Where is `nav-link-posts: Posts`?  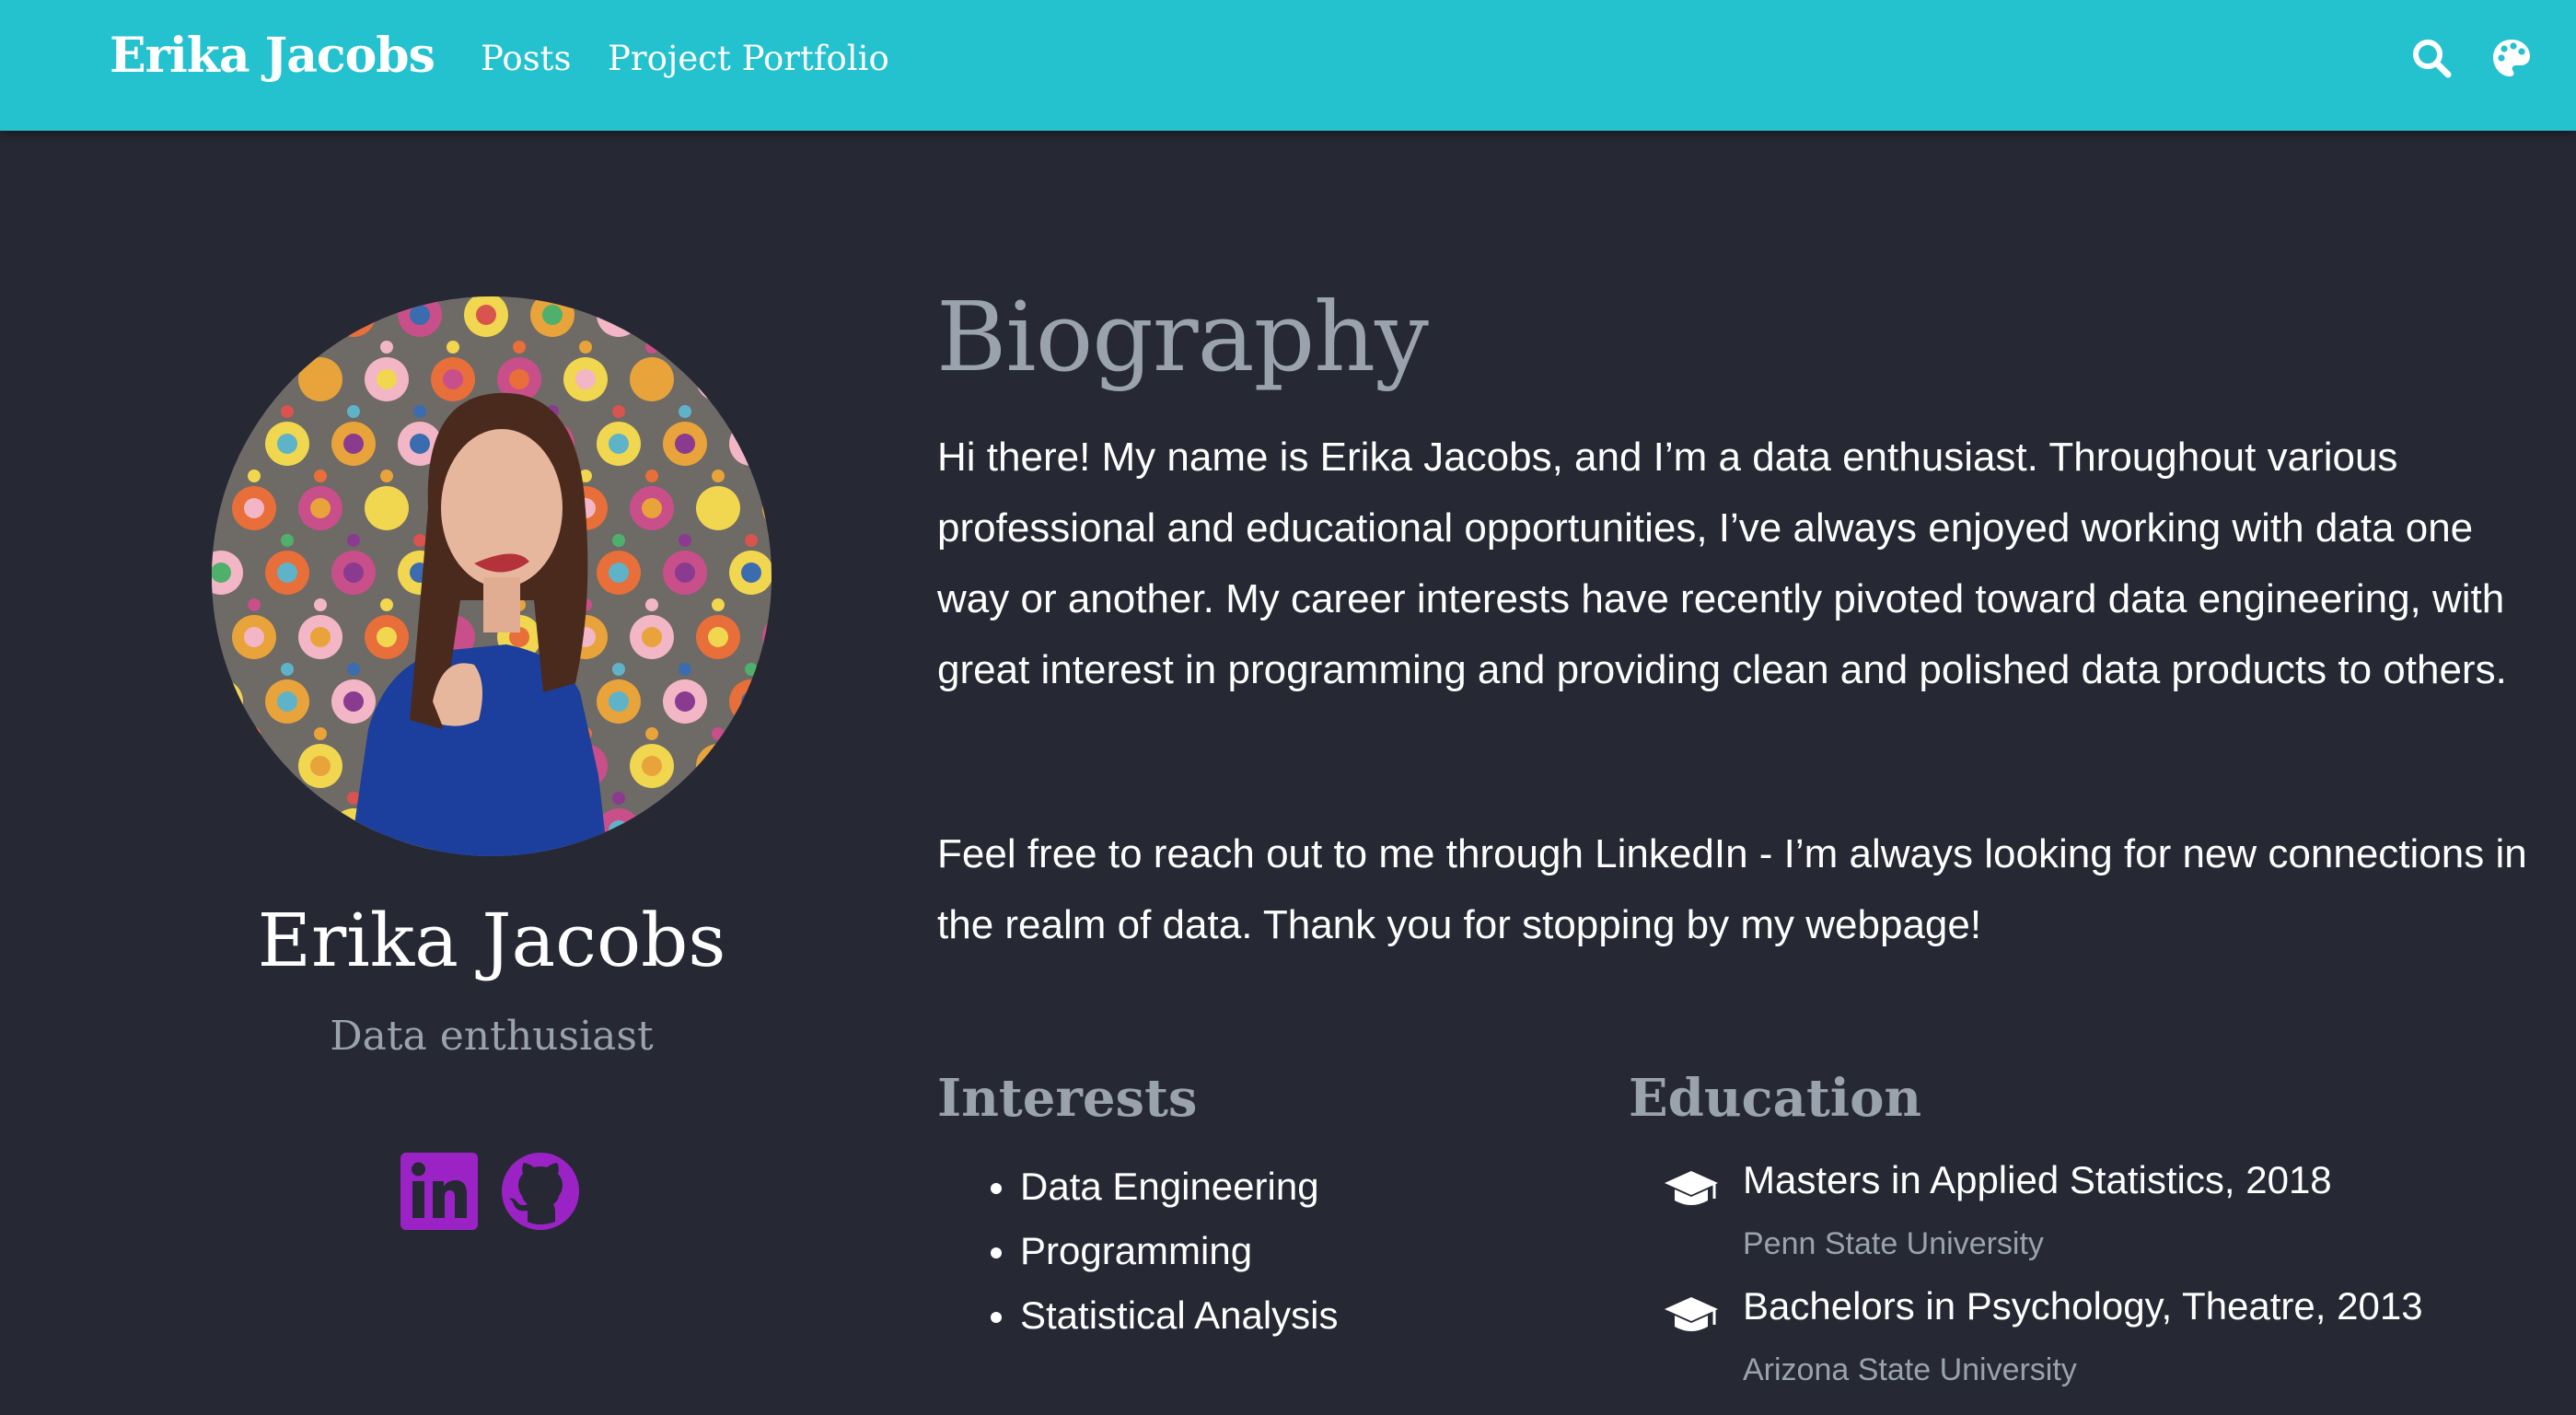
nav-link-posts: Posts is located at coordinates (526, 59).